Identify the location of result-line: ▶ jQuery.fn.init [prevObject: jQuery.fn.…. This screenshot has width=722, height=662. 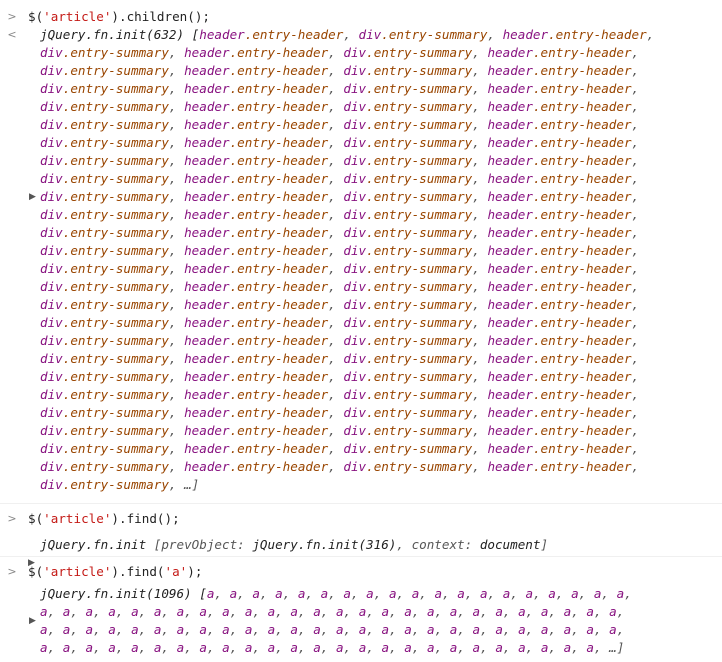
(361, 552).